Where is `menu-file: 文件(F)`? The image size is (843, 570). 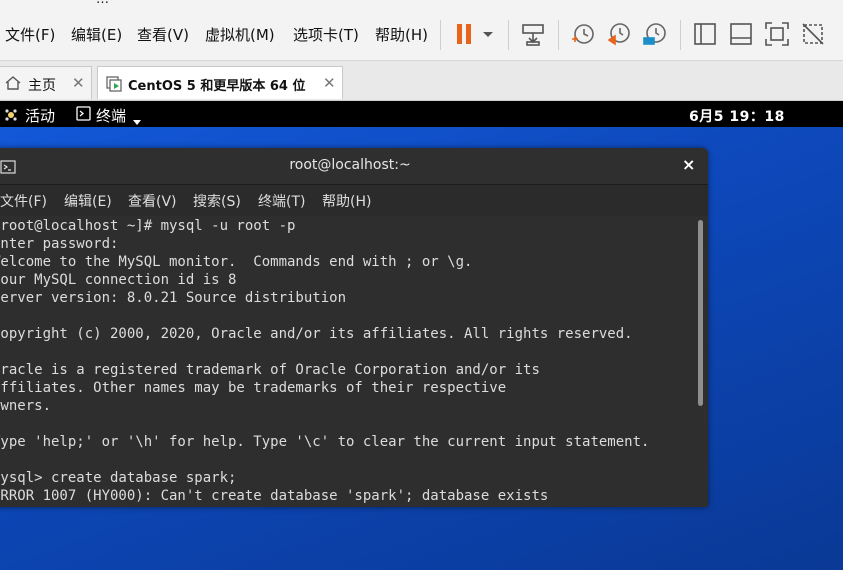
menu-file: 文件(F) is located at coordinates (30, 34).